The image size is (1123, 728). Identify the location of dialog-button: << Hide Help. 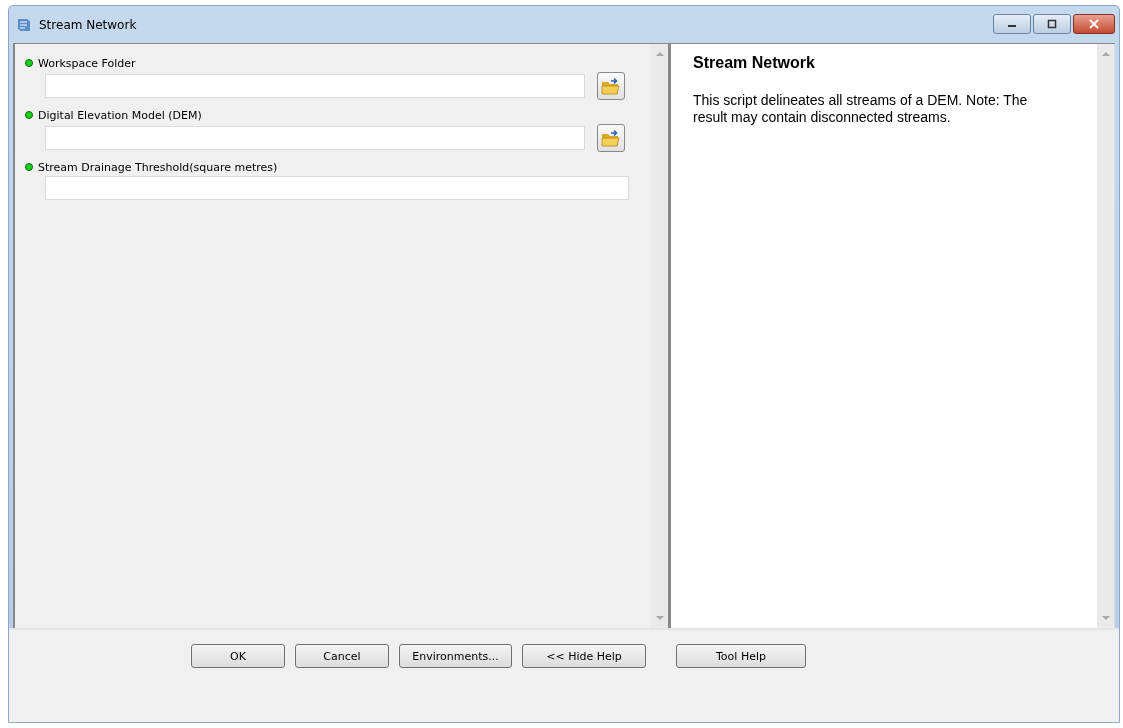
(584, 656).